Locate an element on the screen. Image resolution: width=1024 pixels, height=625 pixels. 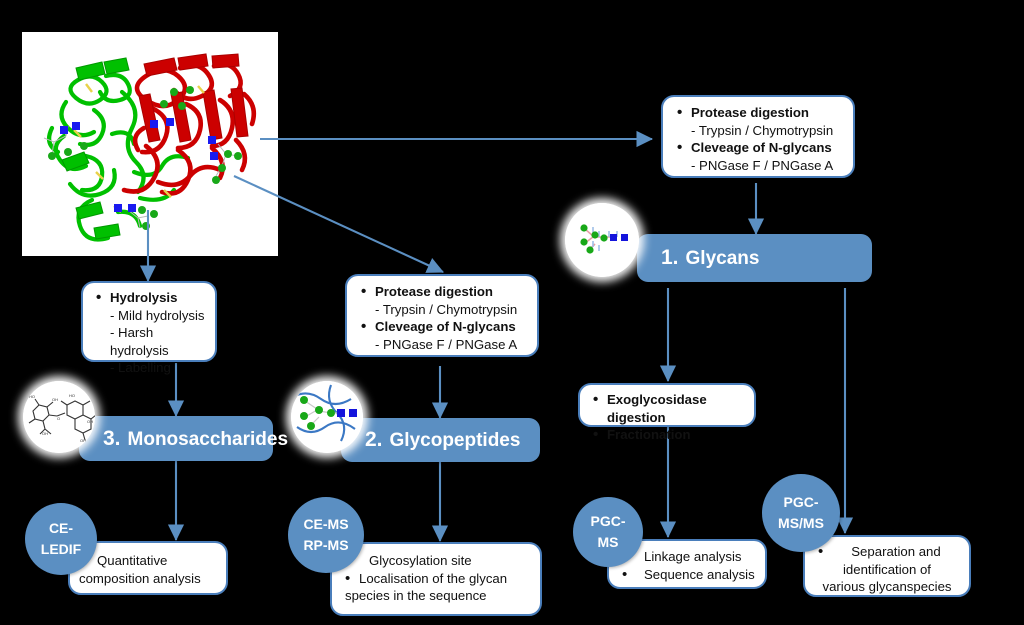
box-line: various glycanspecies is located at coordinates (887, 587).